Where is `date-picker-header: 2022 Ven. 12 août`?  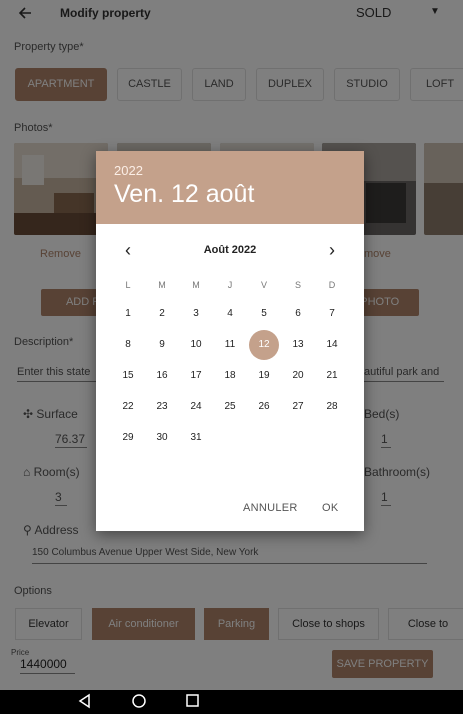 date-picker-header: 2022 Ven. 12 août is located at coordinates (230, 187).